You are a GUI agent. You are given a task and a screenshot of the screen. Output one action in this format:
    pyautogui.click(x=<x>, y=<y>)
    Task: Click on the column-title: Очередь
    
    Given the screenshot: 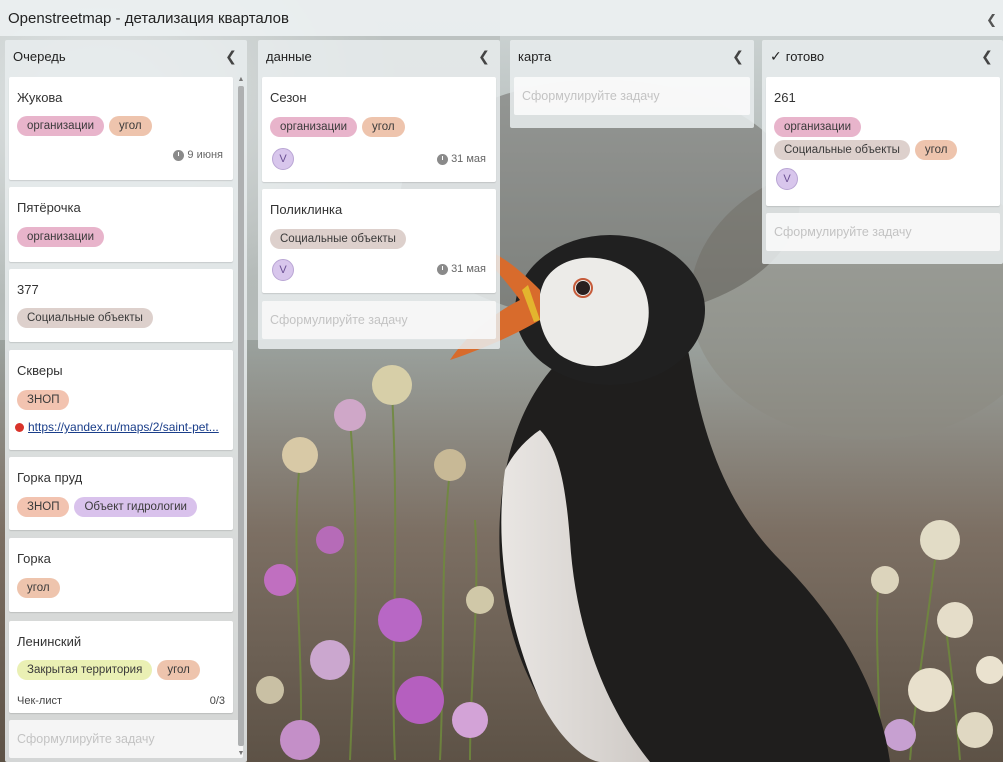 What is the action you would take?
    pyautogui.click(x=39, y=56)
    